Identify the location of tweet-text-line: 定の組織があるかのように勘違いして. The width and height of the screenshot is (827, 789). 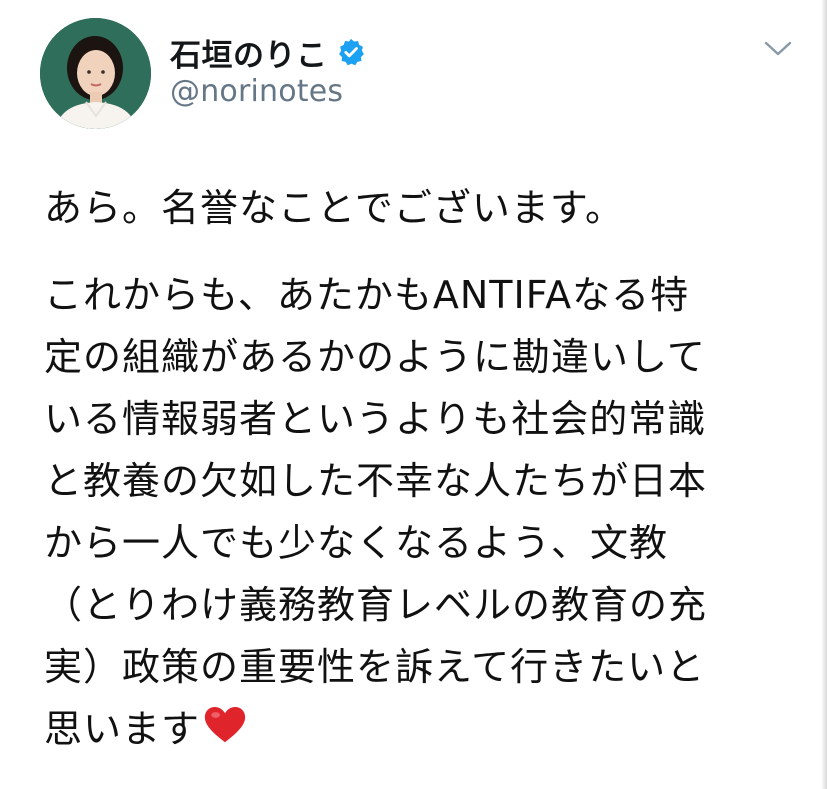
(375, 357).